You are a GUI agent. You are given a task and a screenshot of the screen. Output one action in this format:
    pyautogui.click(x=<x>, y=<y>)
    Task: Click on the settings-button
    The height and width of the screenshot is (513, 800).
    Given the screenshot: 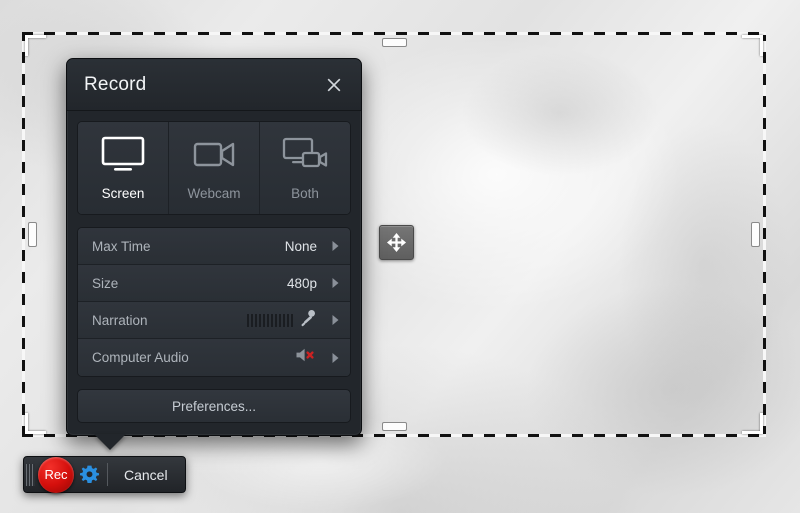 What is the action you would take?
    pyautogui.click(x=89, y=474)
    